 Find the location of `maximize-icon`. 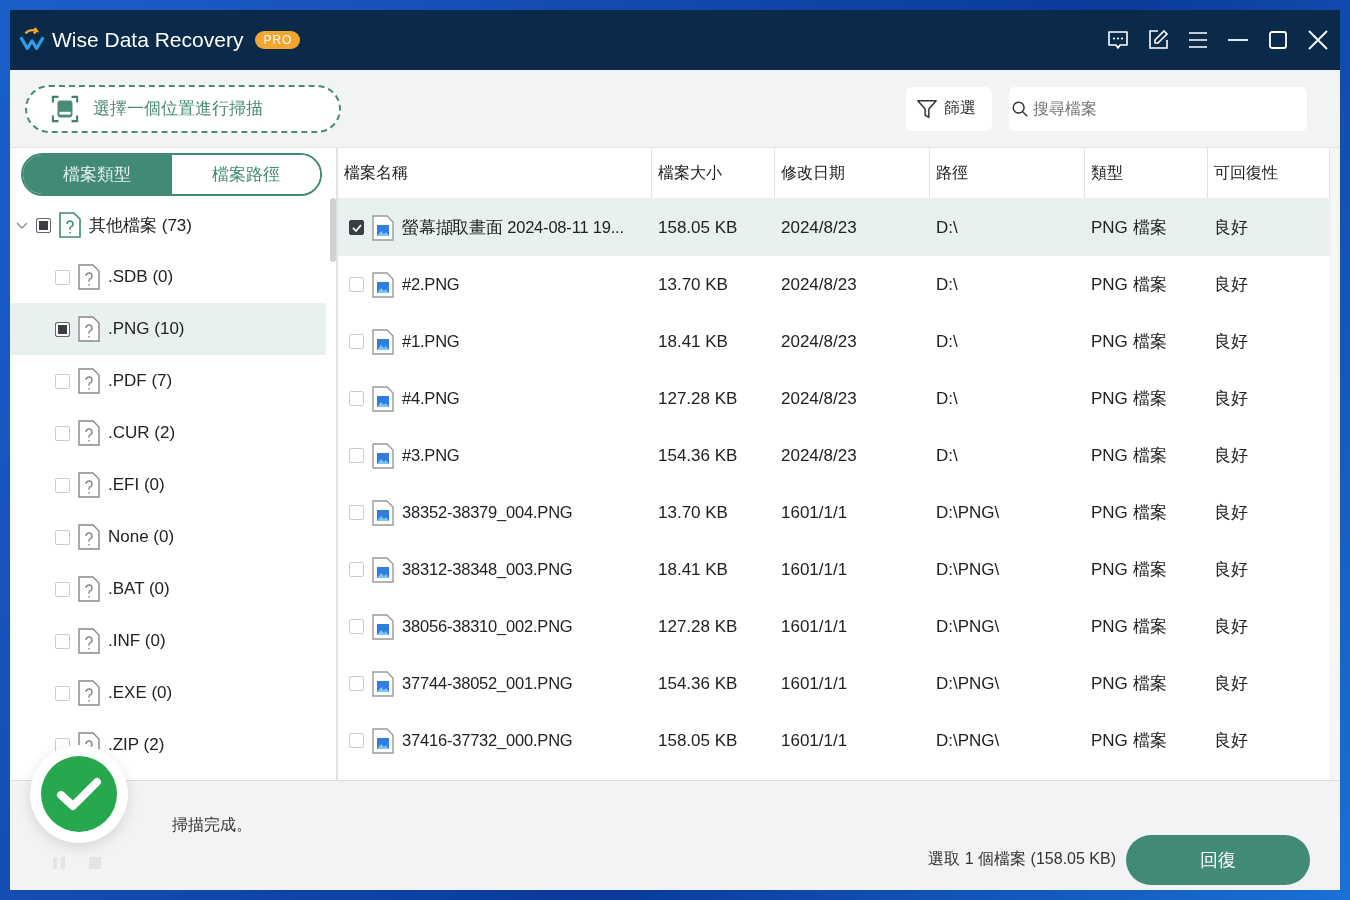

maximize-icon is located at coordinates (1278, 40).